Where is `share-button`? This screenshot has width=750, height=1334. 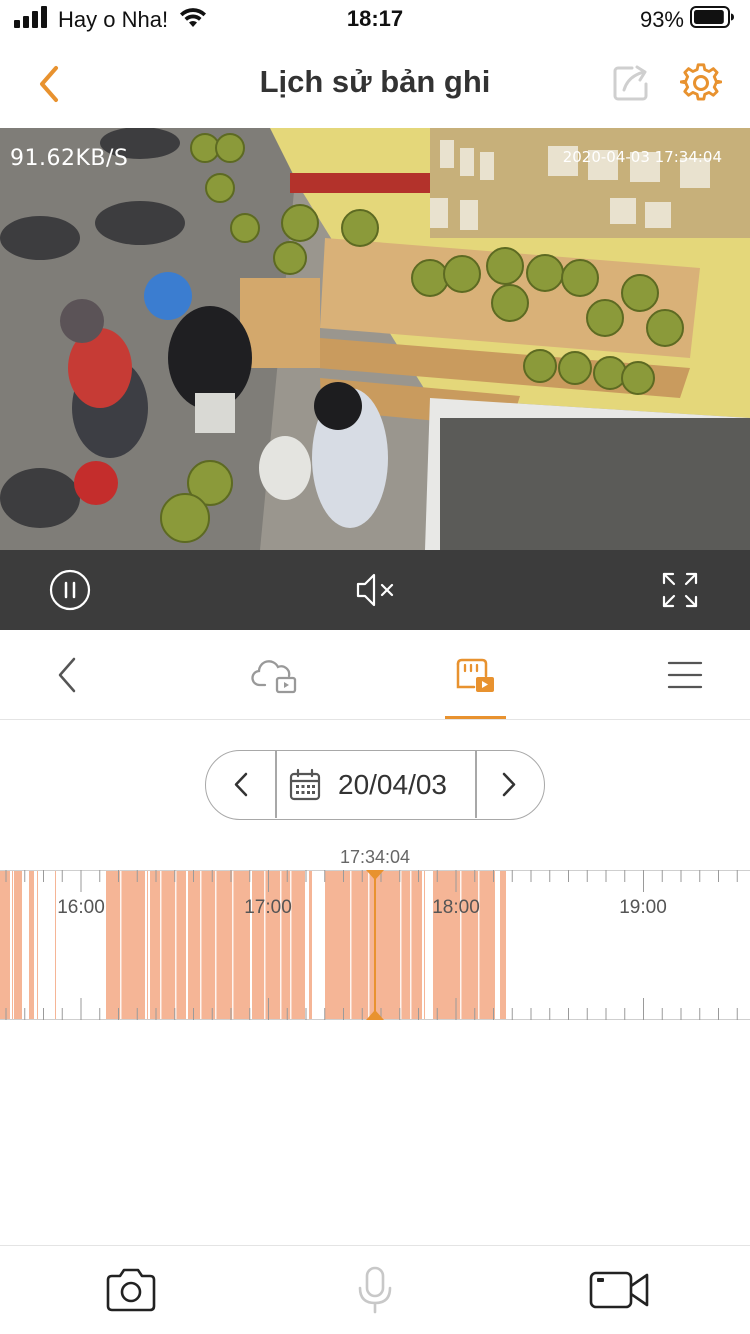 share-button is located at coordinates (631, 83).